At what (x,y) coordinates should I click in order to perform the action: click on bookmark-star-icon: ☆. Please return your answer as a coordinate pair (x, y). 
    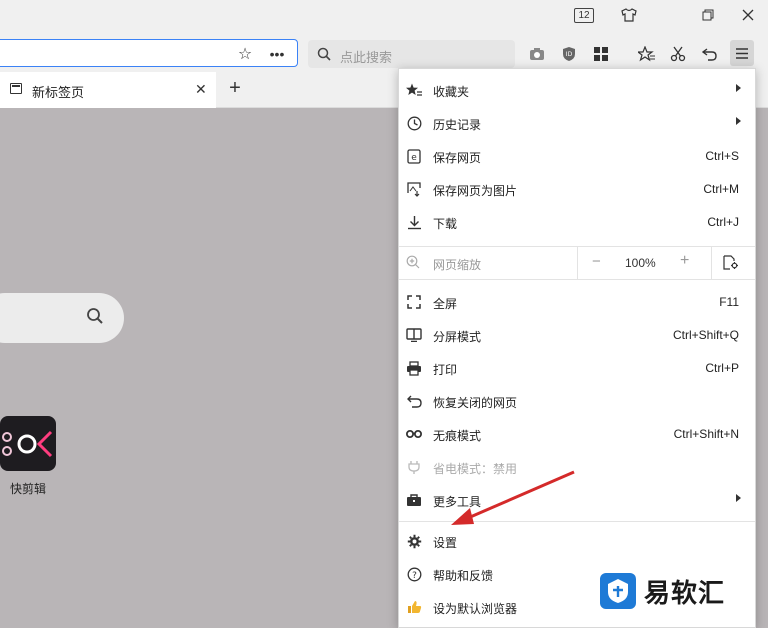
    Looking at the image, I should click on (245, 54).